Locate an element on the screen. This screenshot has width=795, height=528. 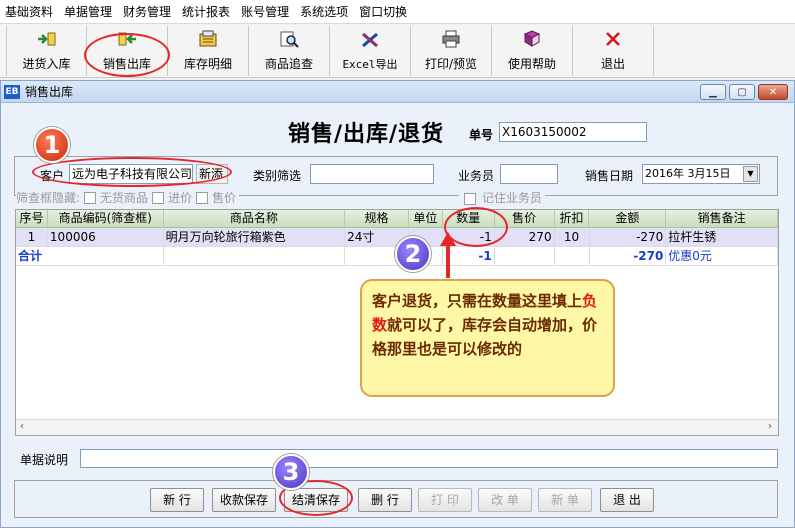
edit-doc-button: 改 单 is located at coordinates (505, 500).